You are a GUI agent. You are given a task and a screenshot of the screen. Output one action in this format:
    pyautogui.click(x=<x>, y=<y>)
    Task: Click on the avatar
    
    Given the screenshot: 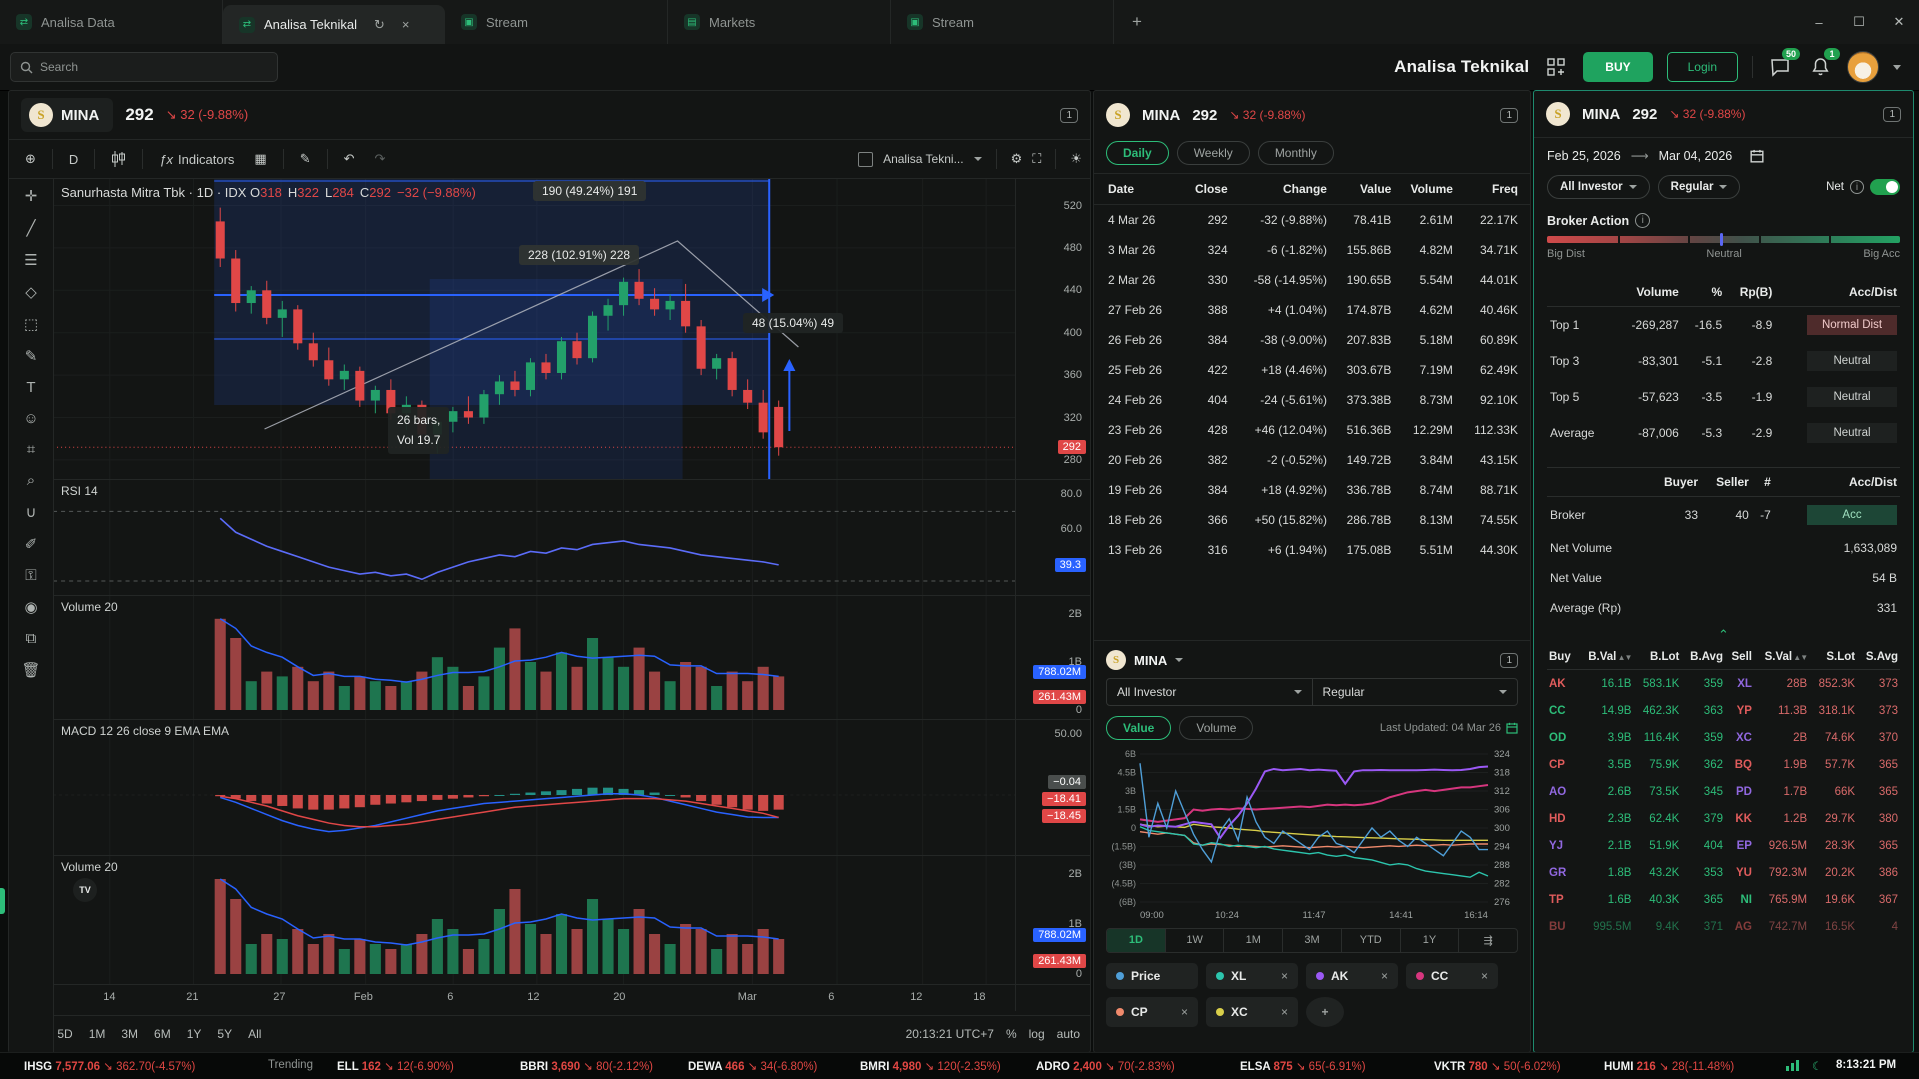 What is the action you would take?
    pyautogui.click(x=1863, y=67)
    